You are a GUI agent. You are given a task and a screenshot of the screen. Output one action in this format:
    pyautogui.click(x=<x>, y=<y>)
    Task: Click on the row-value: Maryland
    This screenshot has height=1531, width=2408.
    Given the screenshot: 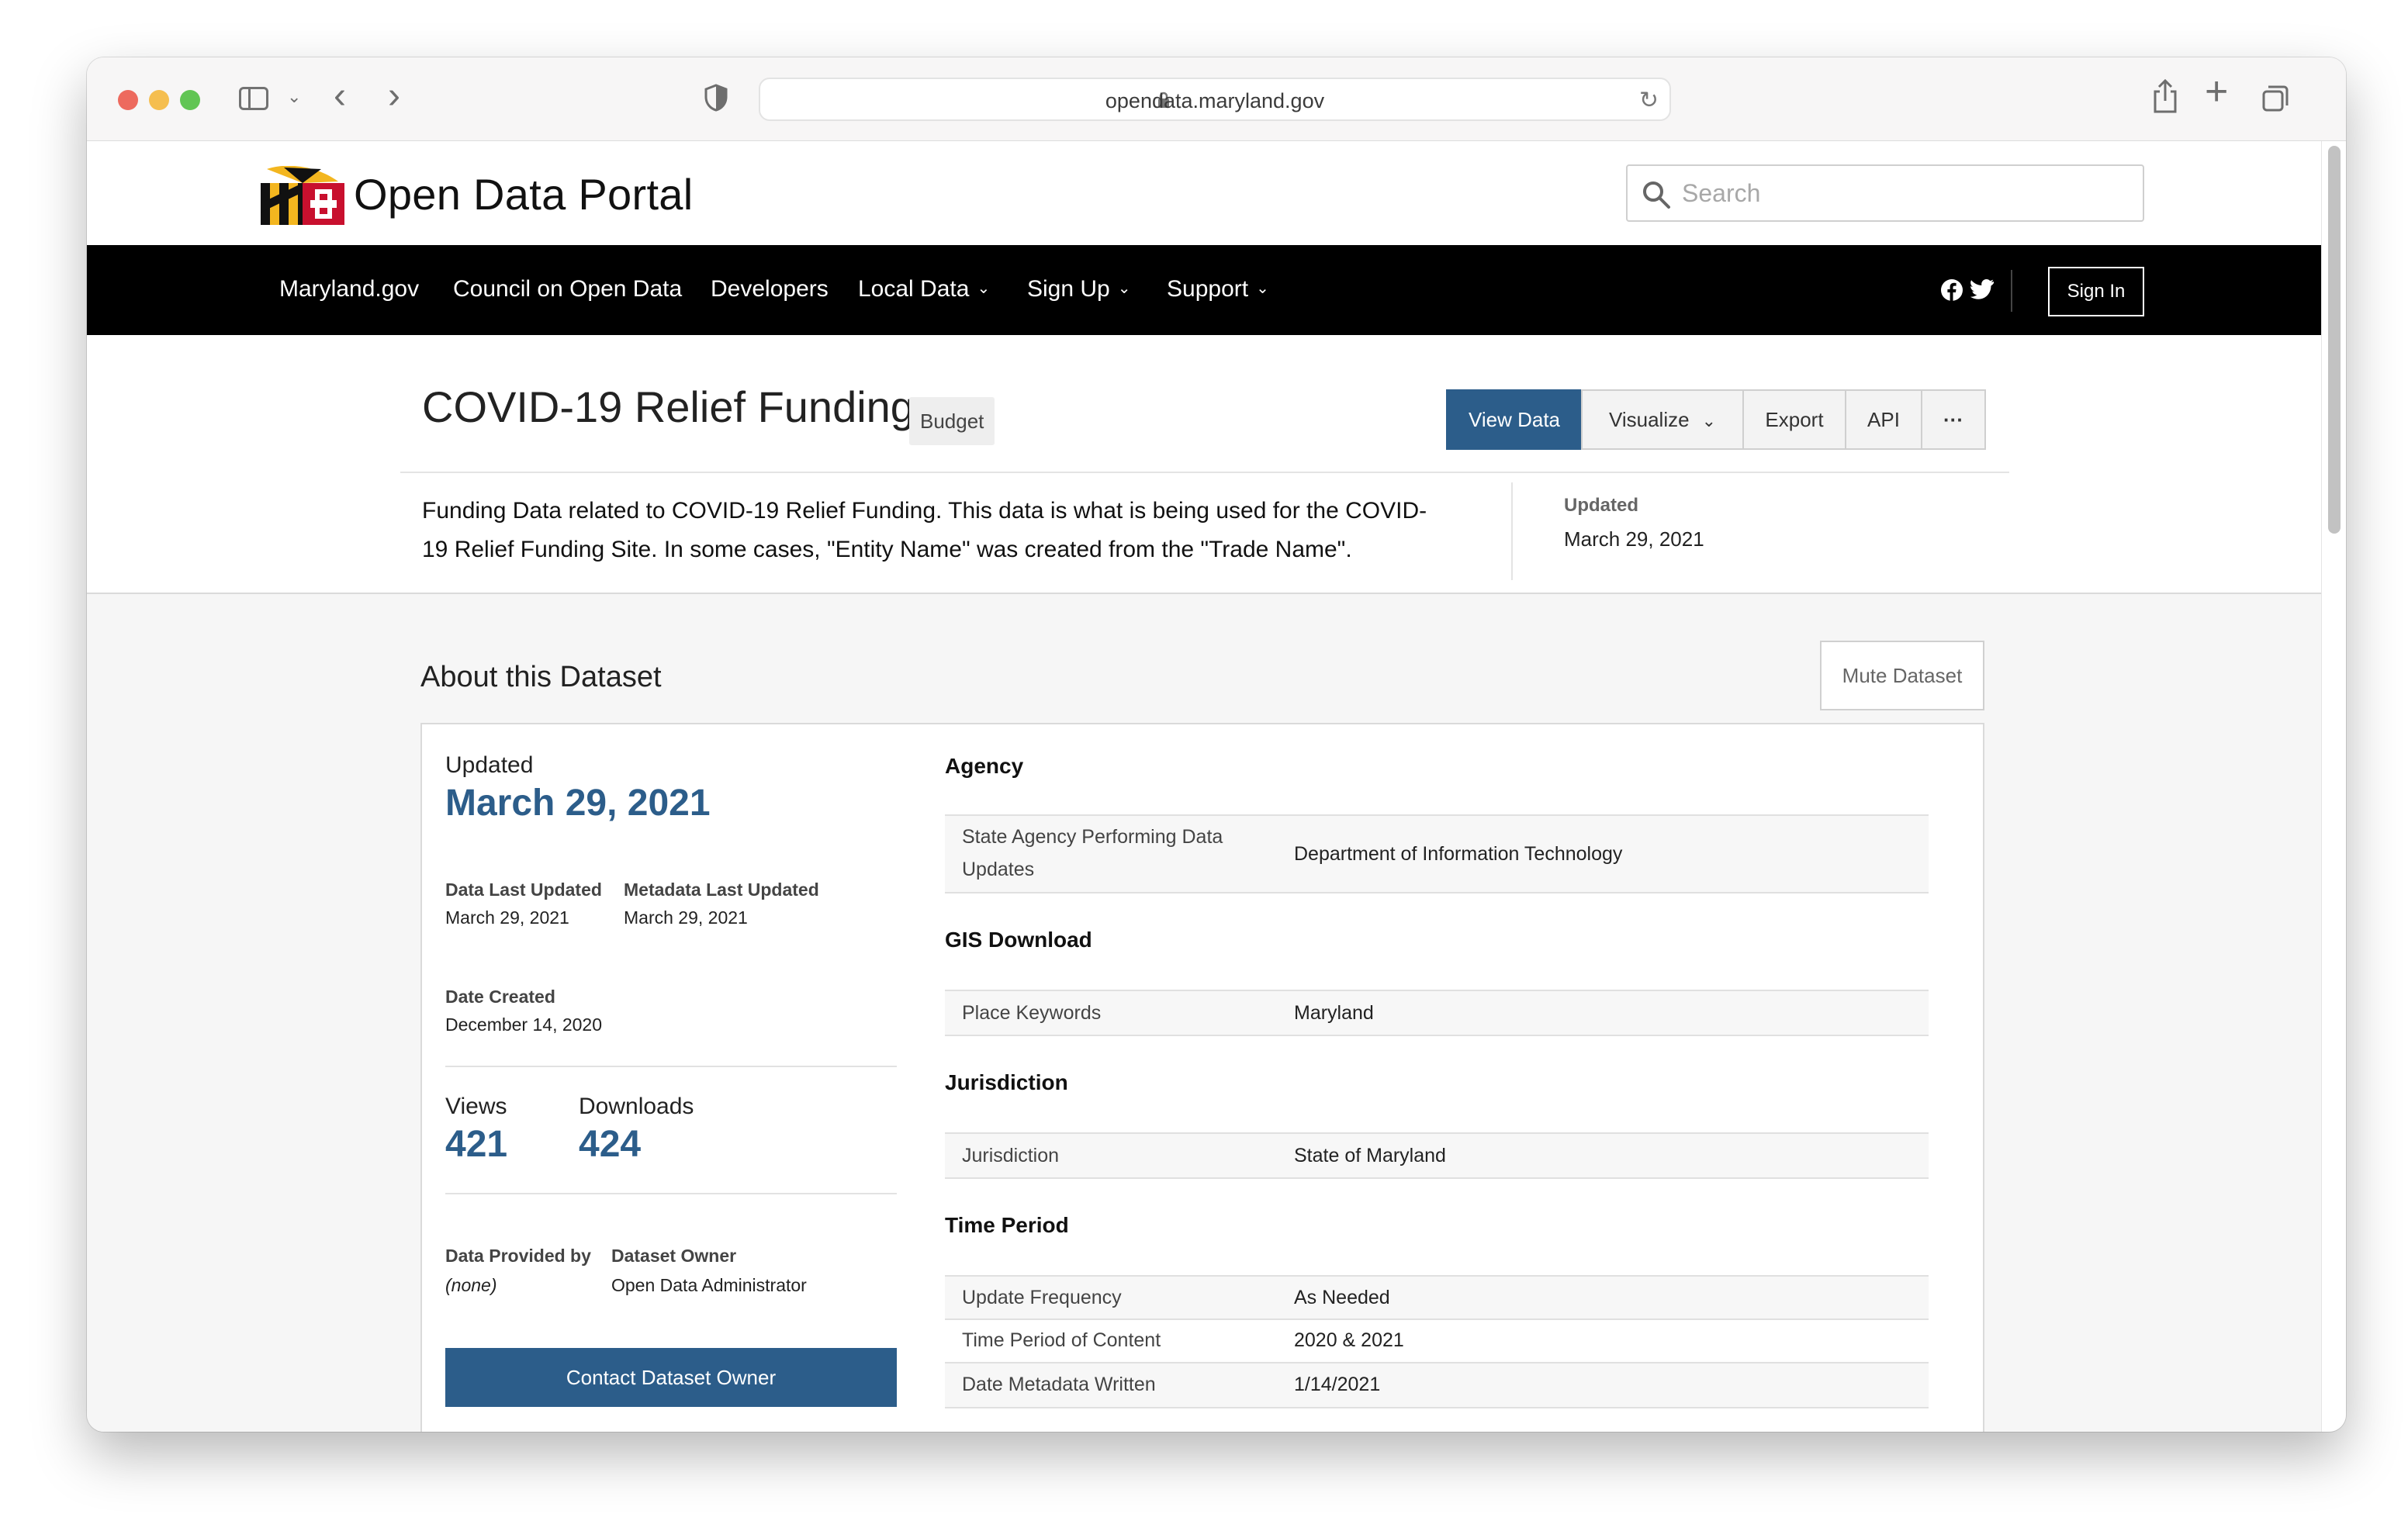 What is the action you would take?
    pyautogui.click(x=1334, y=1013)
    